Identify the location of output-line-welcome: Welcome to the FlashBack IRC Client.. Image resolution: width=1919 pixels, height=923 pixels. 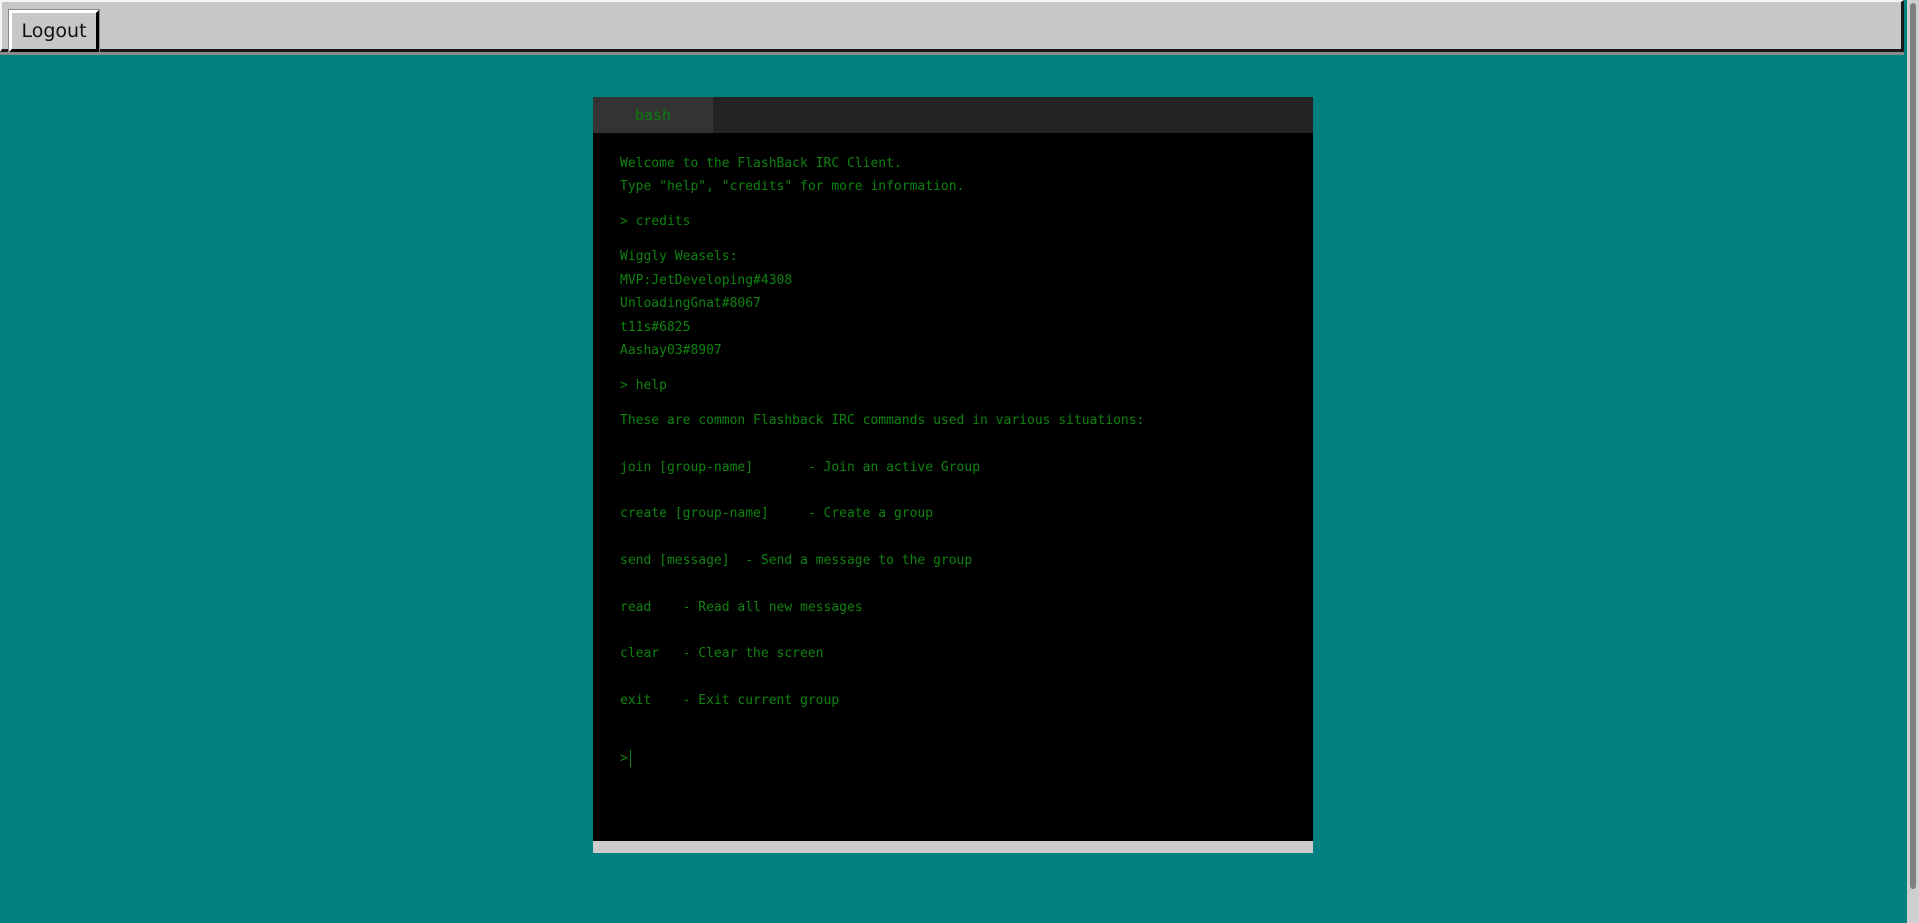
(761, 163).